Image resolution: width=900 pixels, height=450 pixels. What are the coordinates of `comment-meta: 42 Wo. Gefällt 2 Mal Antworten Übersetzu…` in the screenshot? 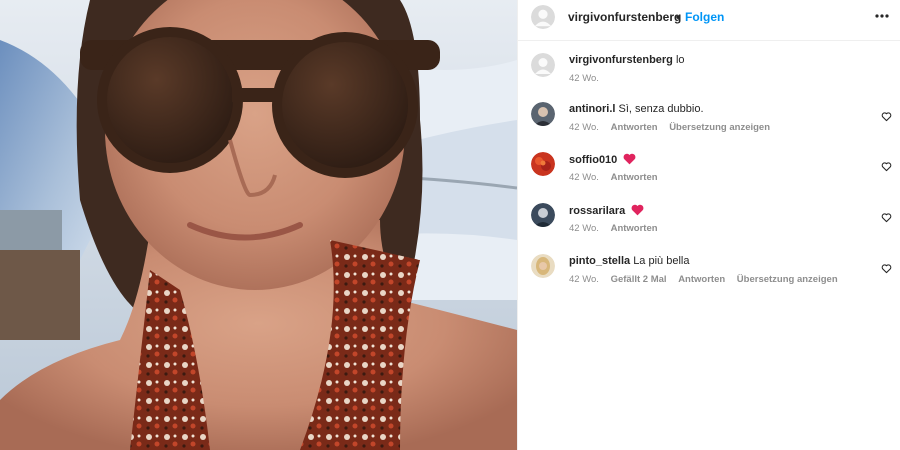 It's located at (708, 279).